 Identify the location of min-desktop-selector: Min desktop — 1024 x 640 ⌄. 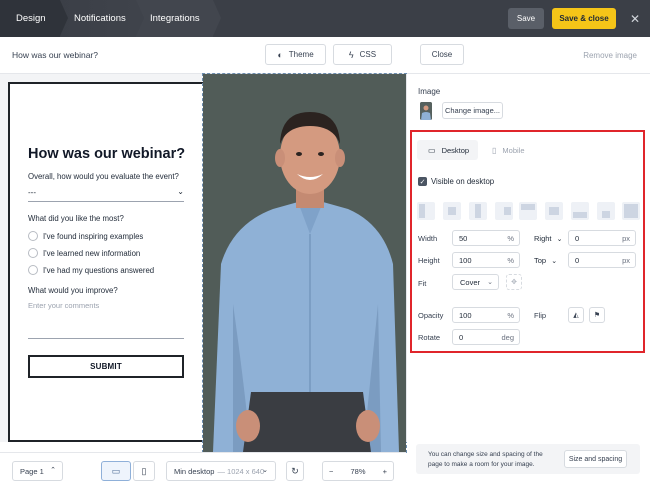
(221, 471).